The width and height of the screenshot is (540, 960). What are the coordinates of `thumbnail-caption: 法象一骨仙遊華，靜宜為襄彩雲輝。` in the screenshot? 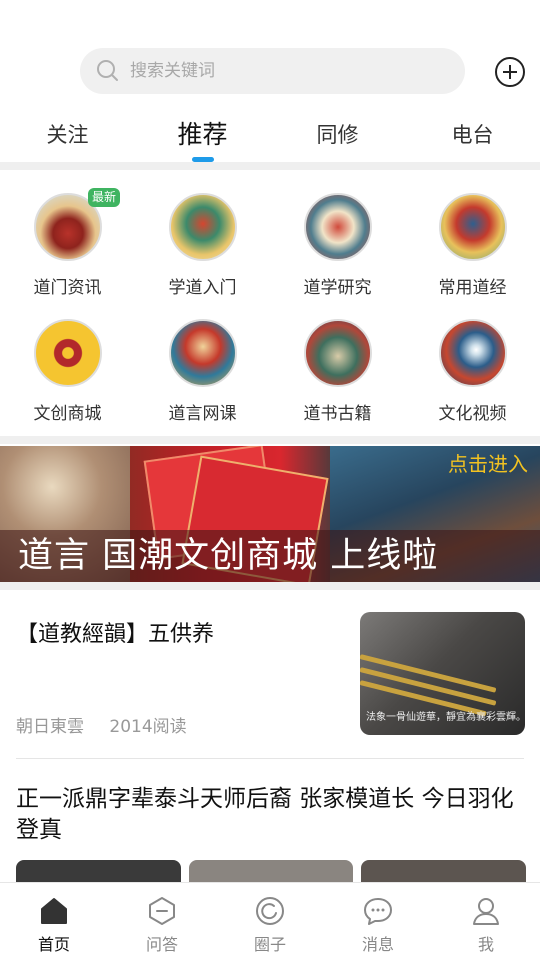 It's located at (445, 717).